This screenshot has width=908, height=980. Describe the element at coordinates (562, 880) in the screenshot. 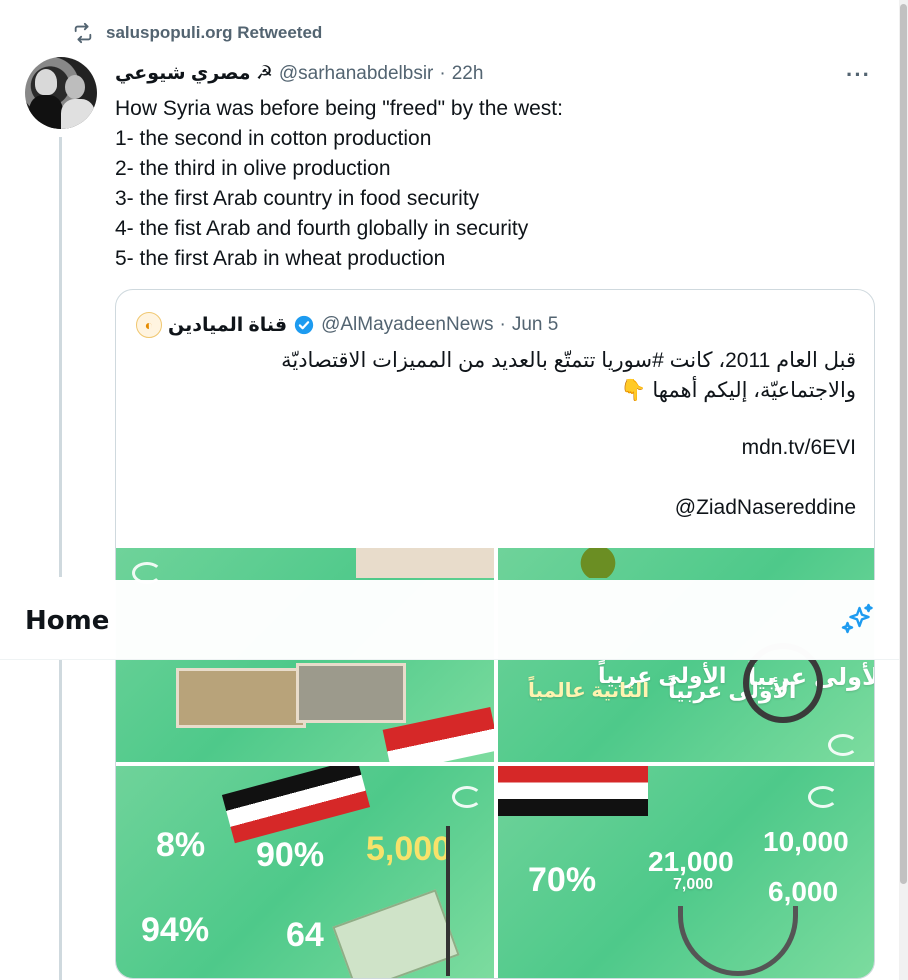

I see `stat-value: 70%` at that location.